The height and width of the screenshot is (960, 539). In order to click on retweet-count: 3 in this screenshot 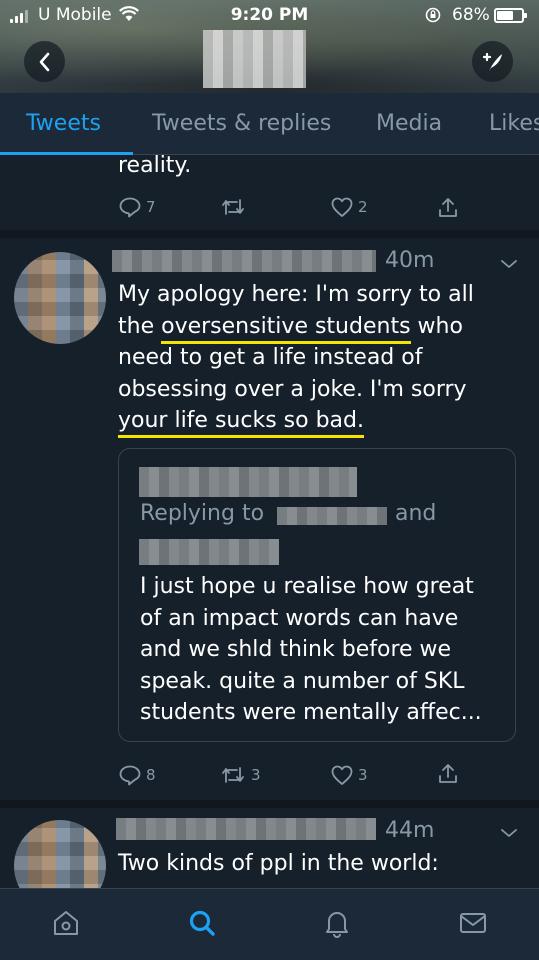, I will do `click(256, 775)`.